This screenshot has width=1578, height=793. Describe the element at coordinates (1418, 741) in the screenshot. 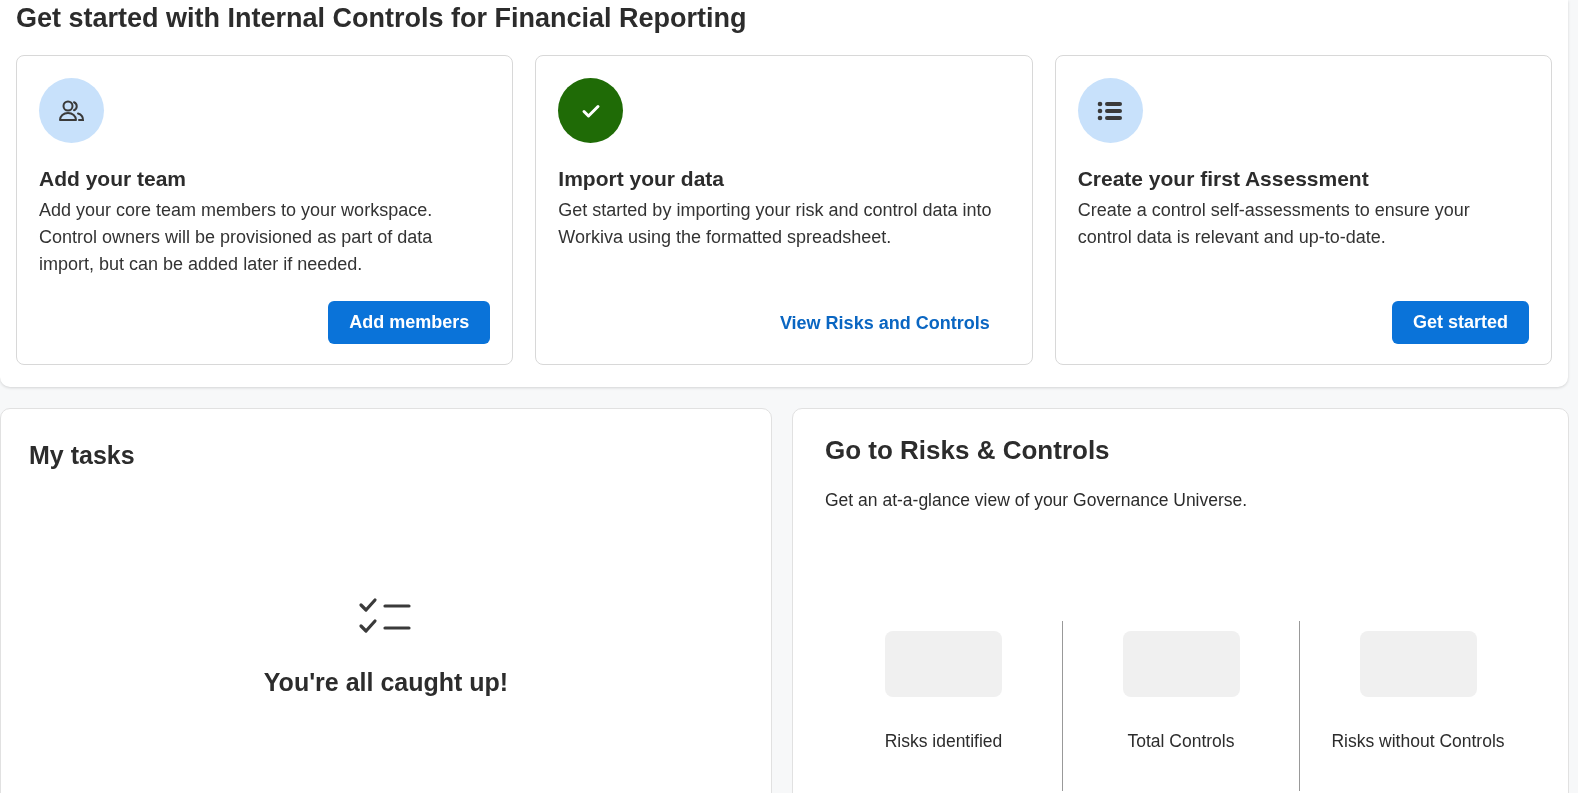

I see `metric-label: Risks without Controls` at that location.